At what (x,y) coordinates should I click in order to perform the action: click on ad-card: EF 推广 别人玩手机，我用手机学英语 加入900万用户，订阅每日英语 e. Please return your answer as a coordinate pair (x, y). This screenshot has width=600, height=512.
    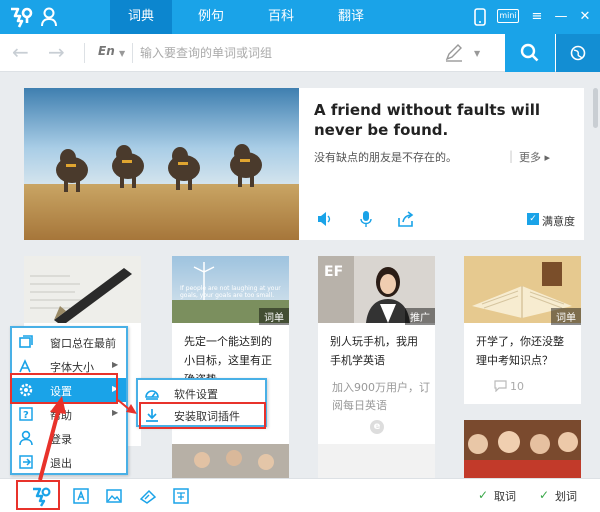
    Looking at the image, I should click on (376, 351).